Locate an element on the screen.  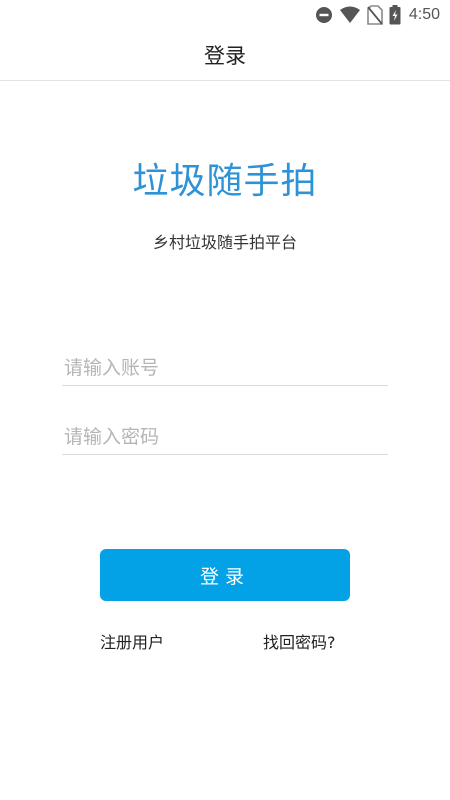
register-link: 注册用户 is located at coordinates (132, 641).